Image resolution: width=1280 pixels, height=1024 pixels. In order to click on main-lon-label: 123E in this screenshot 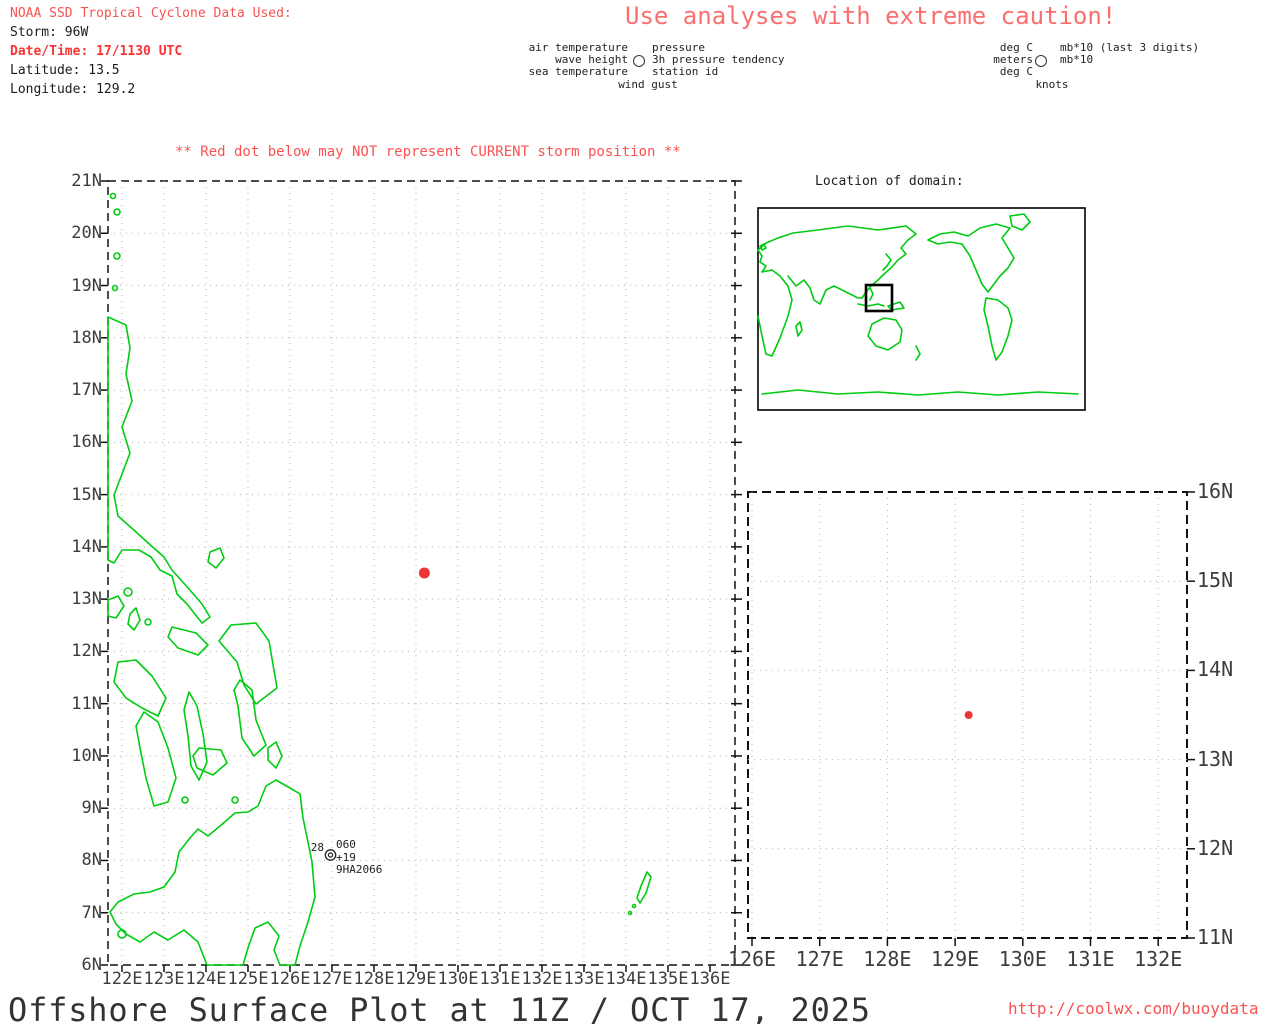, I will do `click(164, 979)`.